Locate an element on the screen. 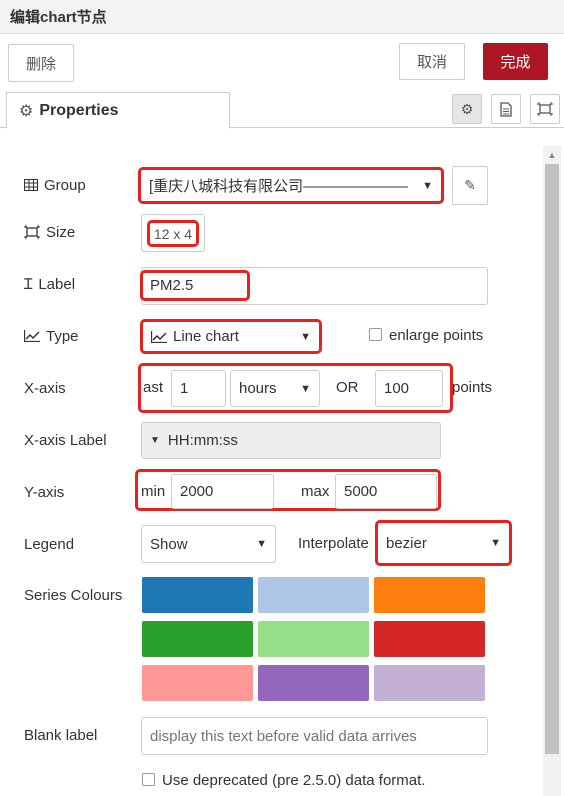  scrollbar-thumb is located at coordinates (552, 459).